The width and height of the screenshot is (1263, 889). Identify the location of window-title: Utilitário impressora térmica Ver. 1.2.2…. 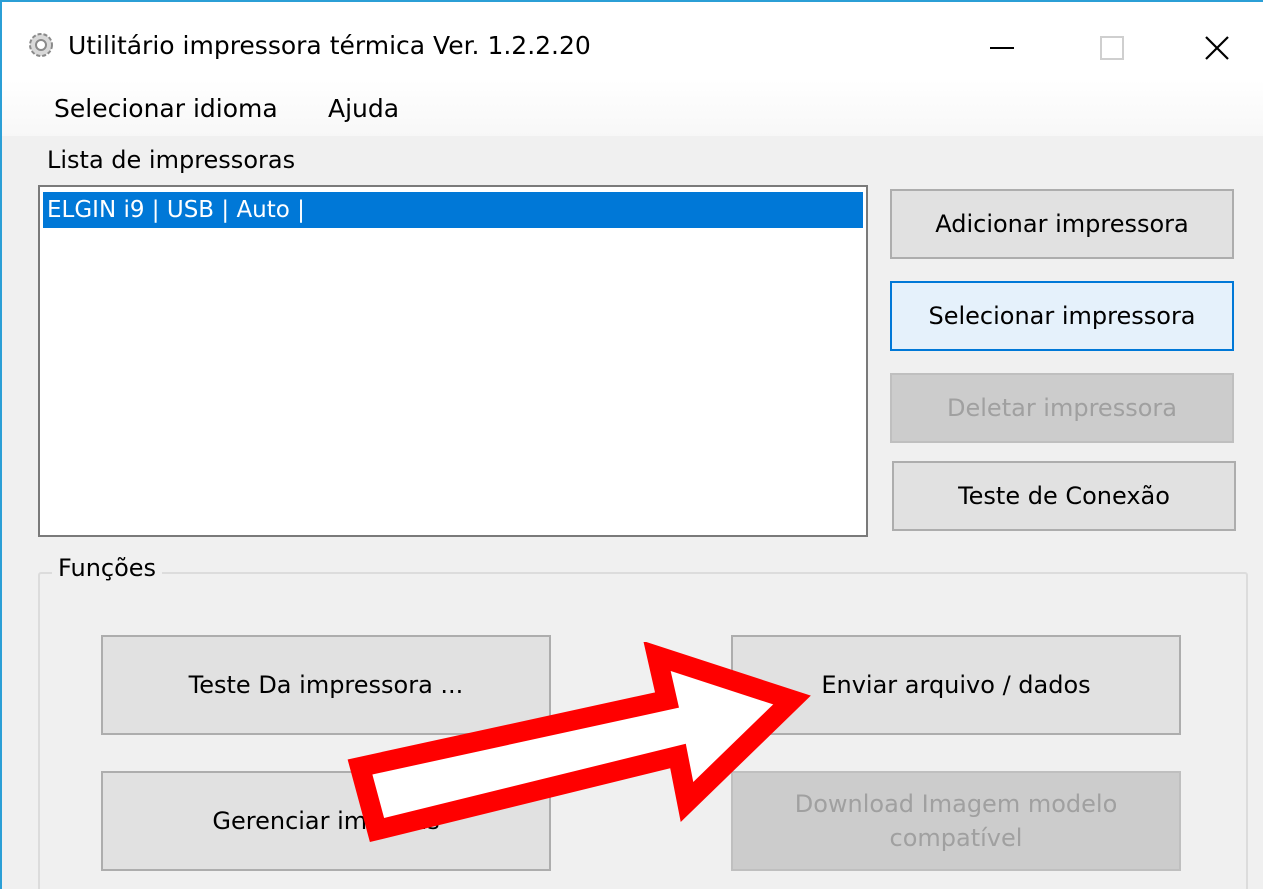
(329, 45).